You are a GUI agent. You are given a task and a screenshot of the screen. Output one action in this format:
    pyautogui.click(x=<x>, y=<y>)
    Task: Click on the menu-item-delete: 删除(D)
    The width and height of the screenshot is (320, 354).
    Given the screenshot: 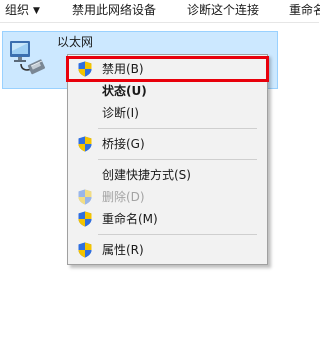 What is the action you would take?
    pyautogui.click(x=167, y=197)
    